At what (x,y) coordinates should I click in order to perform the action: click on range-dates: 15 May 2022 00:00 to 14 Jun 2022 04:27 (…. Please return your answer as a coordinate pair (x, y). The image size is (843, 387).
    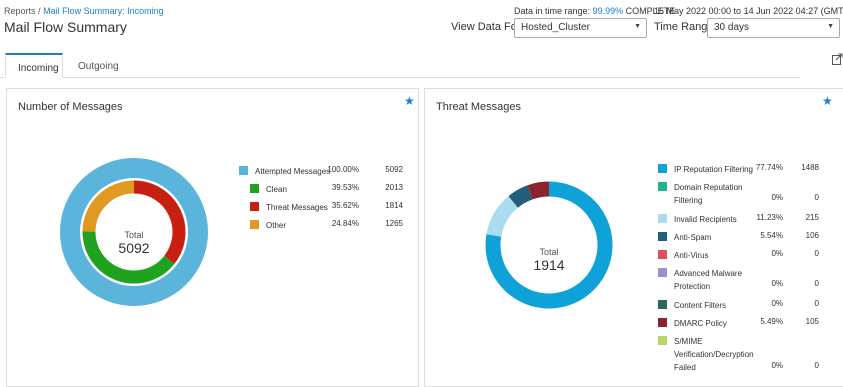
    Looking at the image, I should click on (748, 11).